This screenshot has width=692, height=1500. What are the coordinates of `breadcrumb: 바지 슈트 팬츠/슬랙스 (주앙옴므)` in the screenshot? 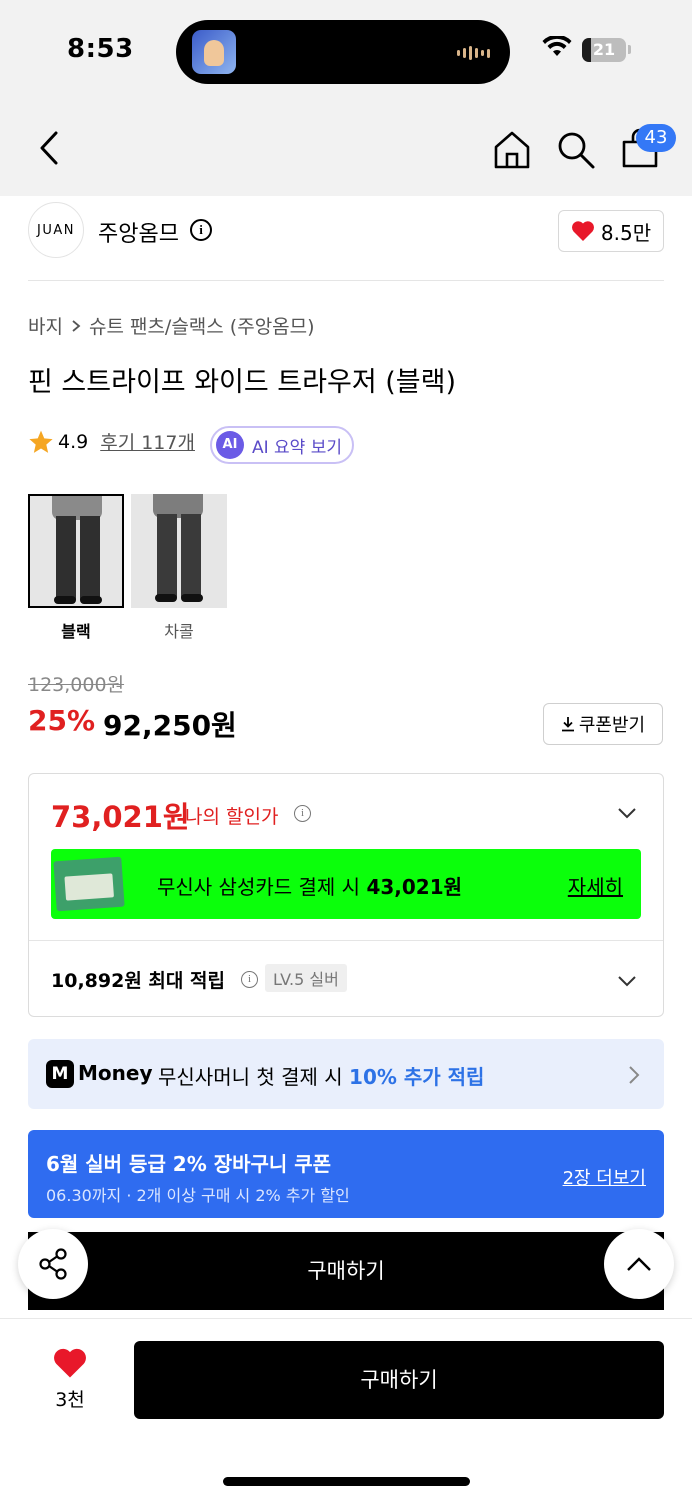 It's located at (171, 325).